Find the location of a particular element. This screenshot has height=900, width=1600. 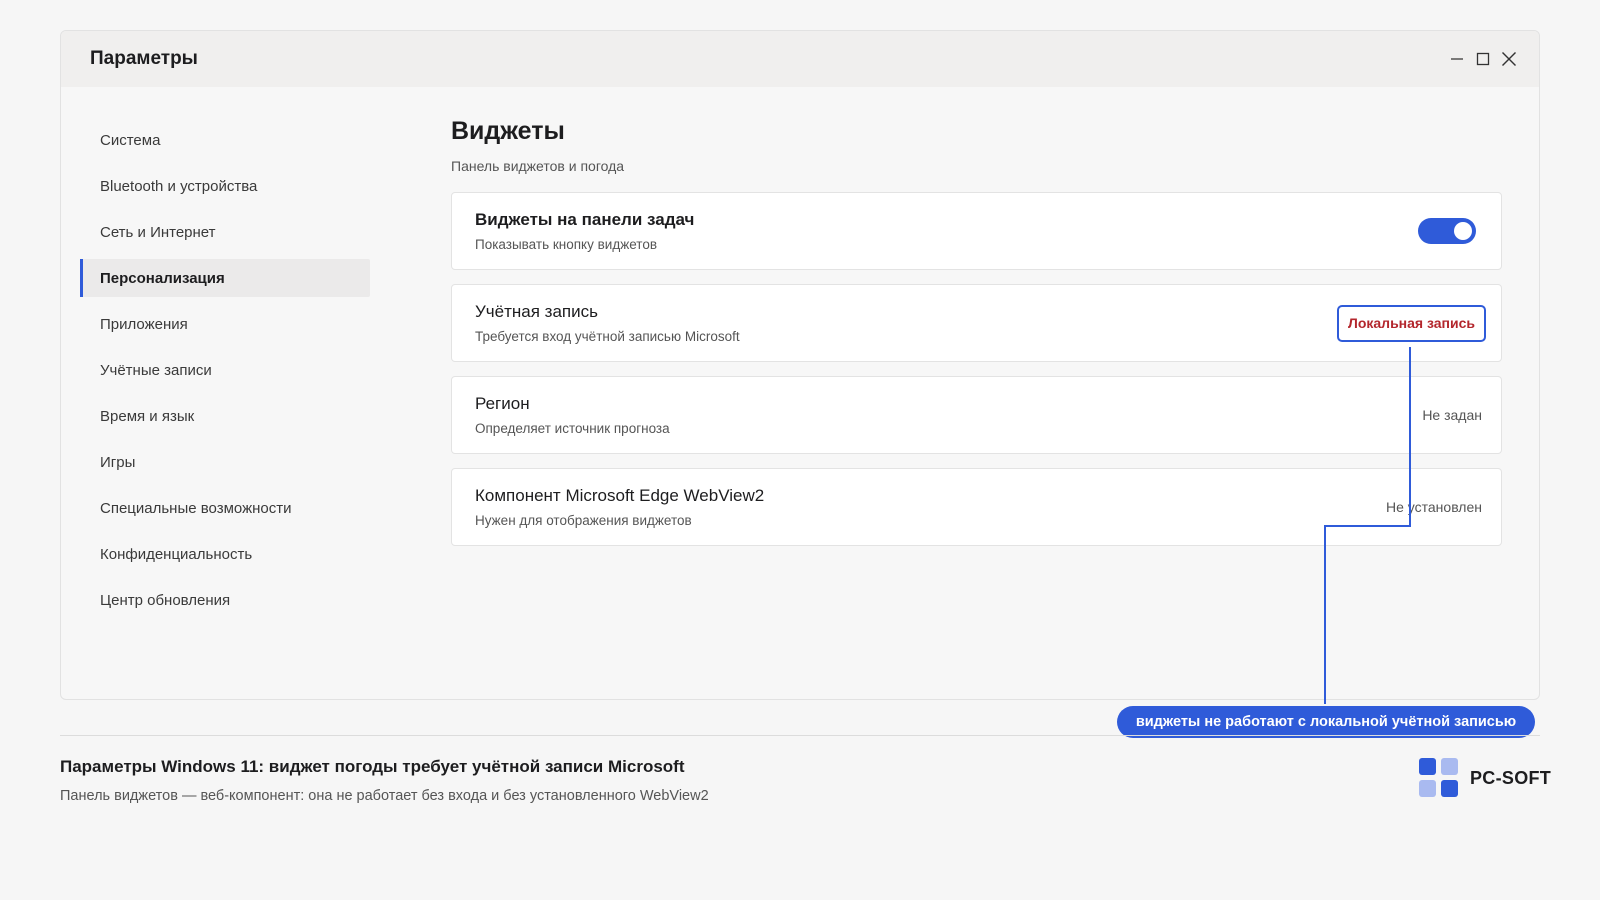

toggle-knob is located at coordinates (1463, 231).